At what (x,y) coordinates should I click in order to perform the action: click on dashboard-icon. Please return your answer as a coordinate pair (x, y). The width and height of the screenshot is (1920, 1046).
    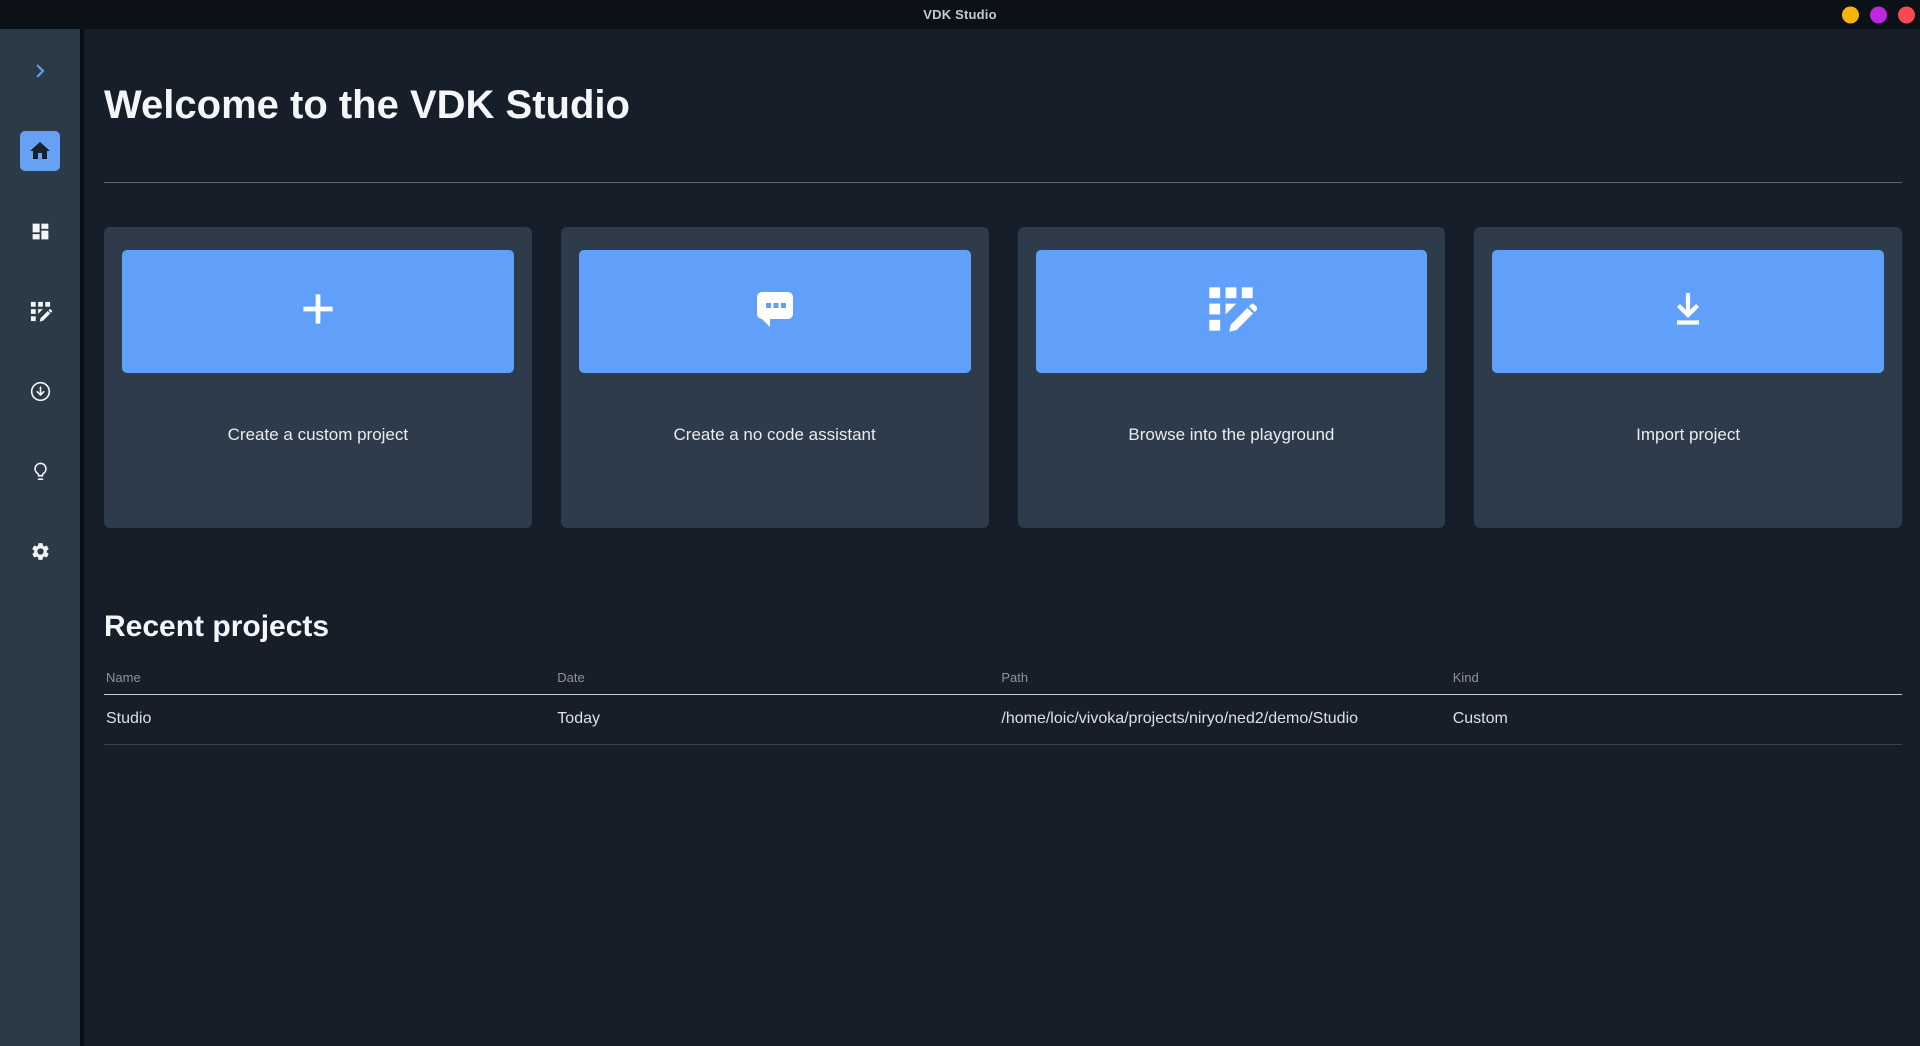
    Looking at the image, I should click on (40, 231).